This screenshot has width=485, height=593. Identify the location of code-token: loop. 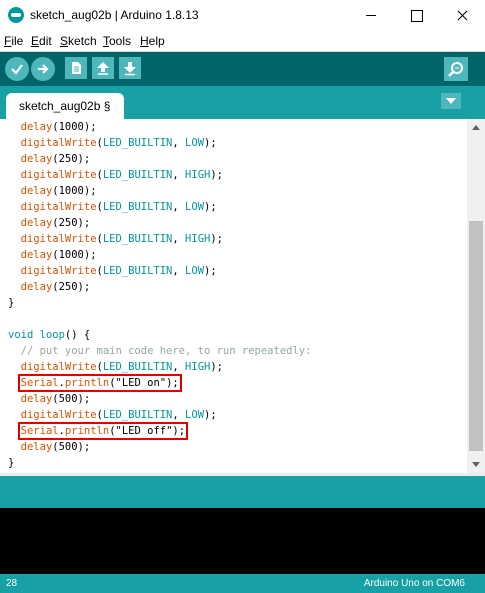
(52, 335).